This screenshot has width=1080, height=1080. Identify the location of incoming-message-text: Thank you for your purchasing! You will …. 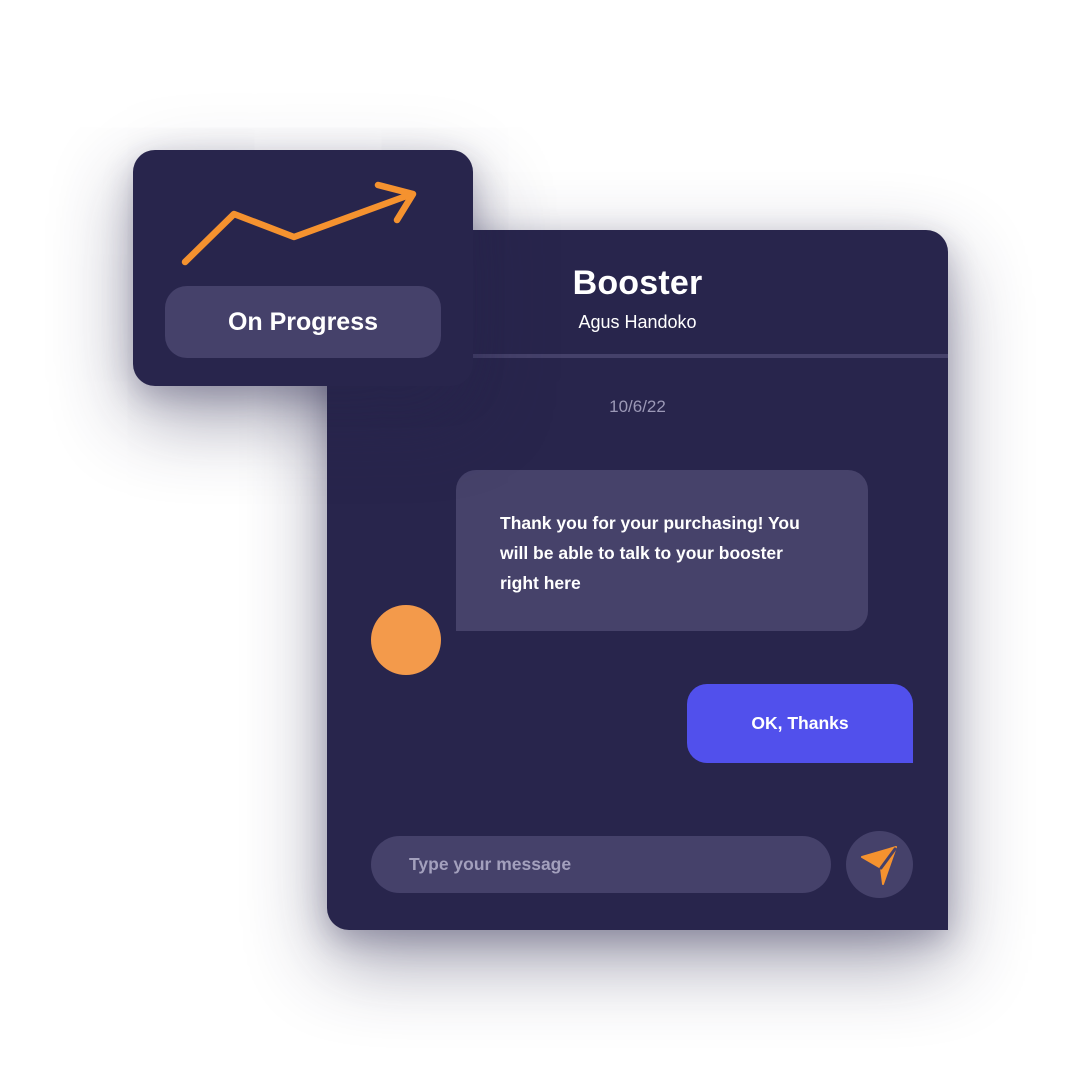
(650, 553).